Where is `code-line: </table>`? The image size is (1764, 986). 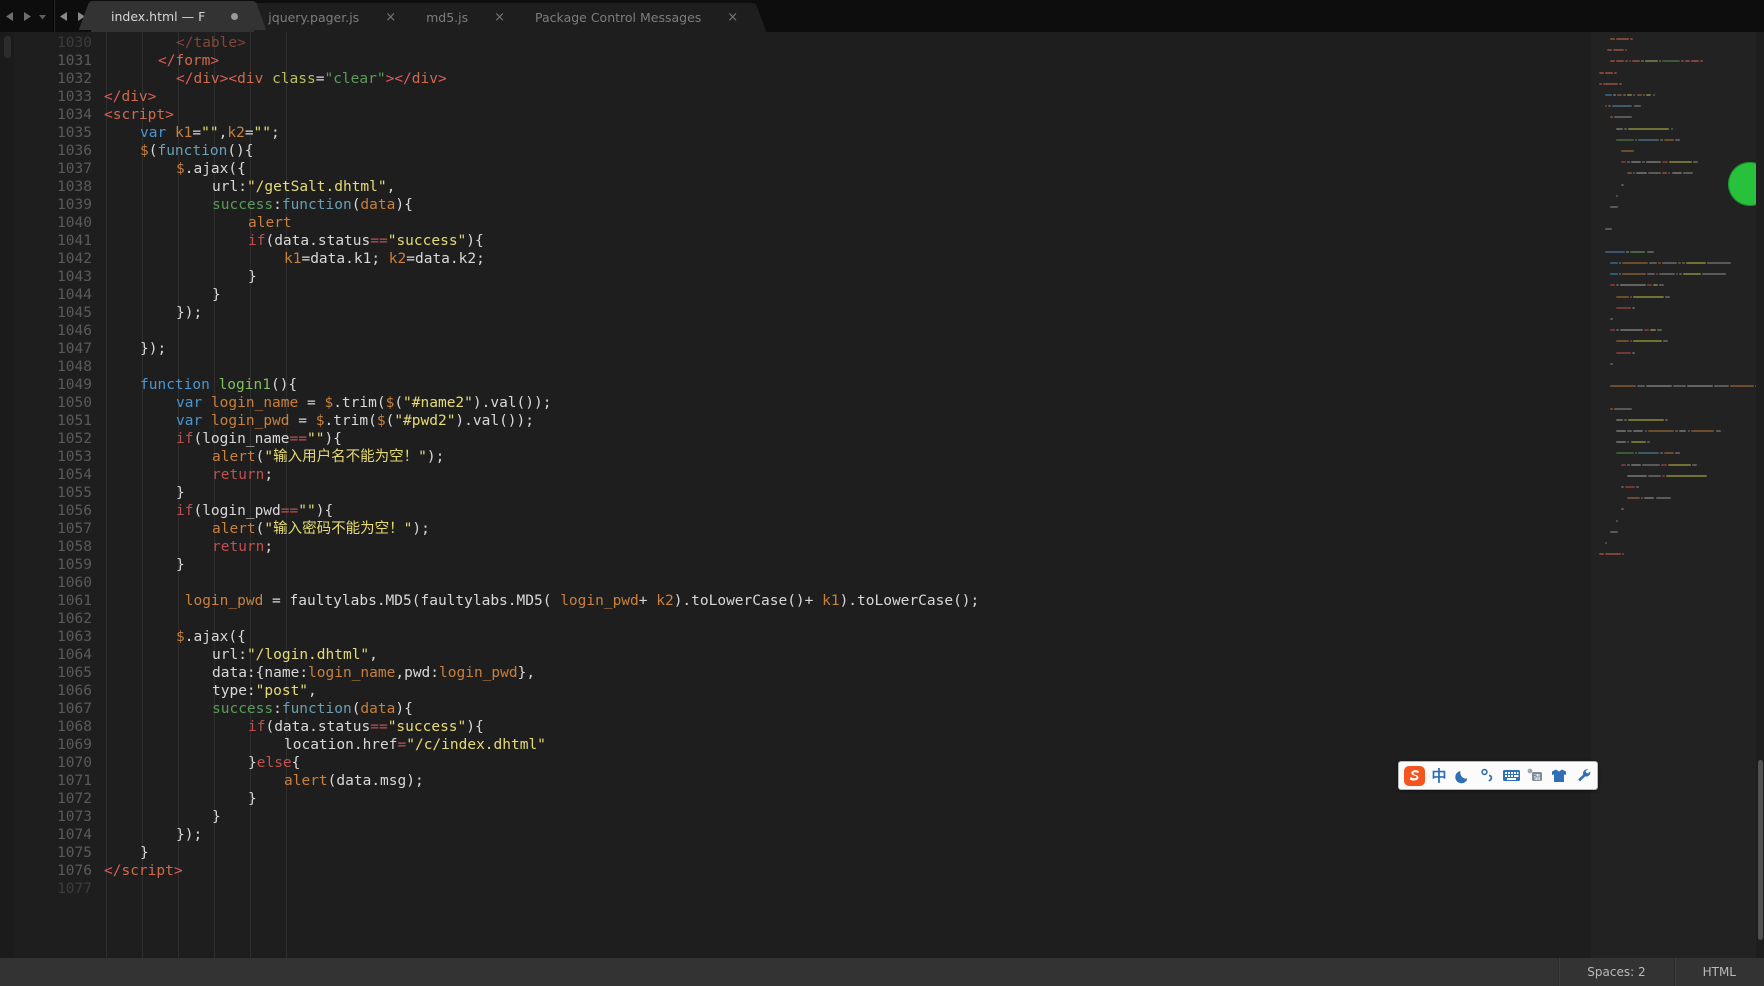 code-line: </table> is located at coordinates (211, 43).